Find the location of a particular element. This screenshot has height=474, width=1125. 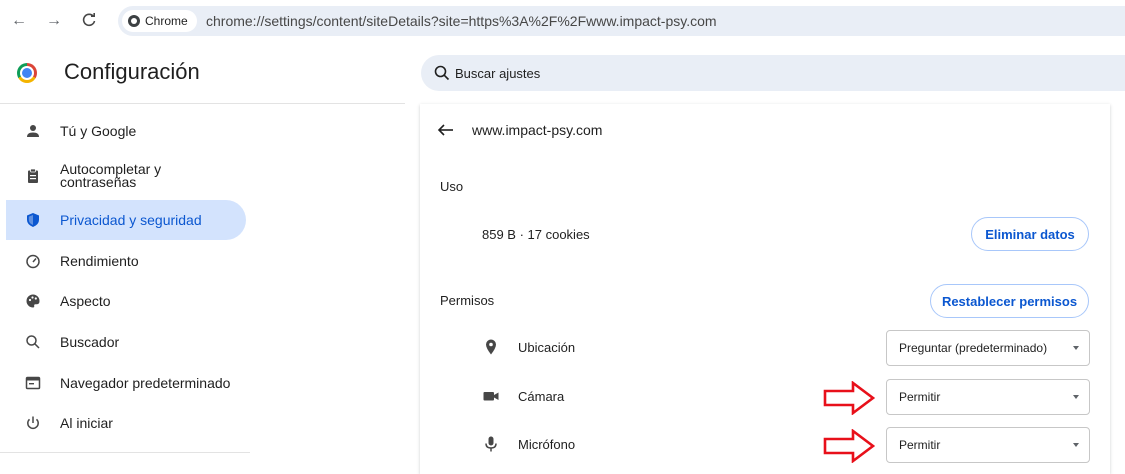

palette-icon is located at coordinates (33, 301).